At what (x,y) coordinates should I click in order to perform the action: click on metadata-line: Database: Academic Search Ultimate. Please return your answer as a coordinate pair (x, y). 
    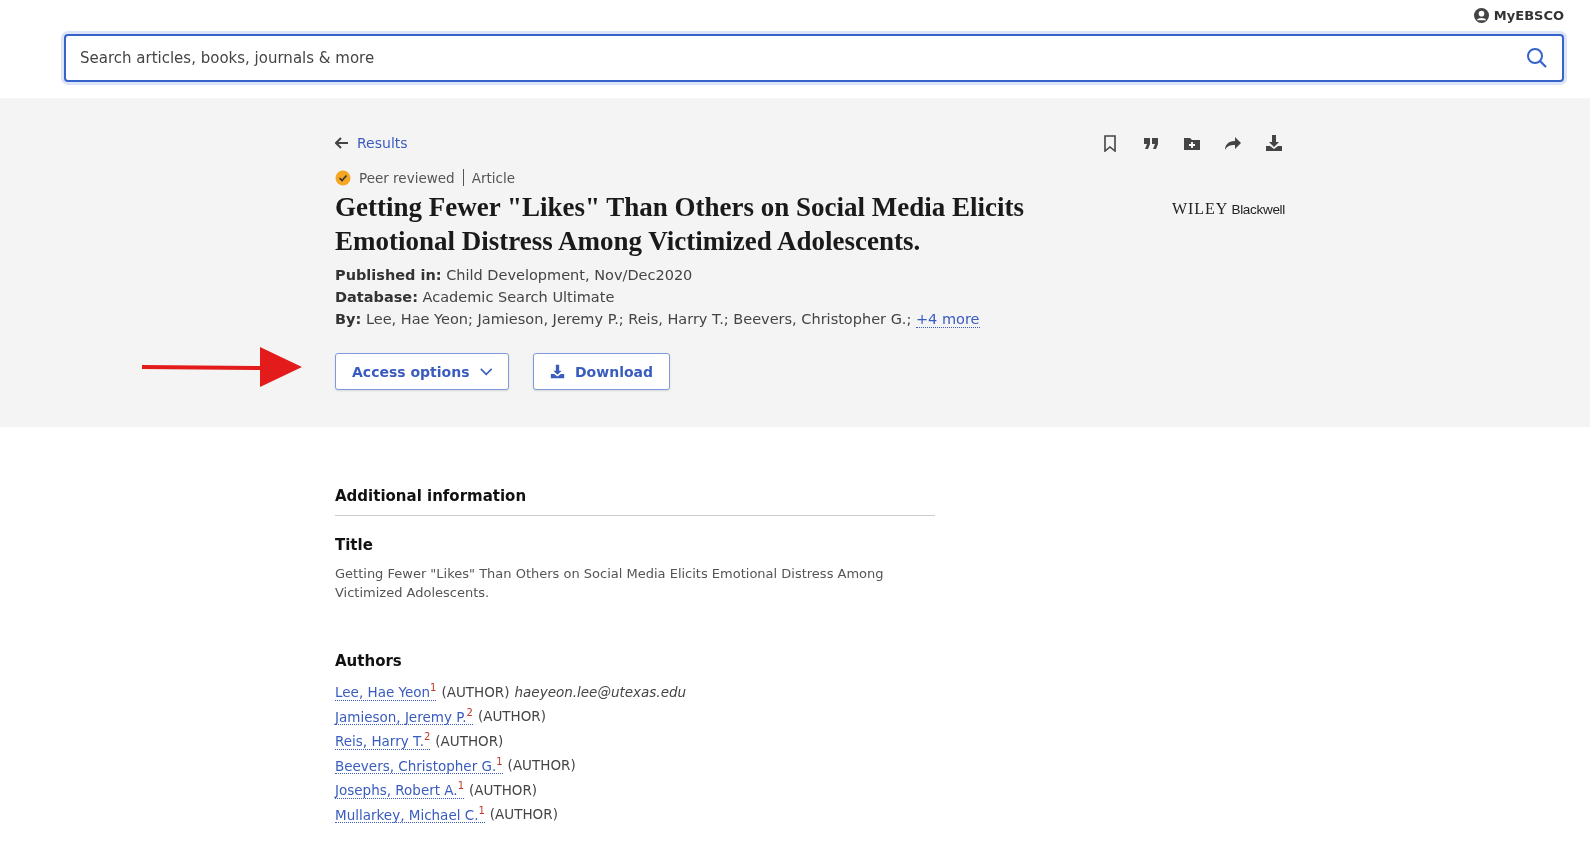
    Looking at the image, I should click on (475, 297).